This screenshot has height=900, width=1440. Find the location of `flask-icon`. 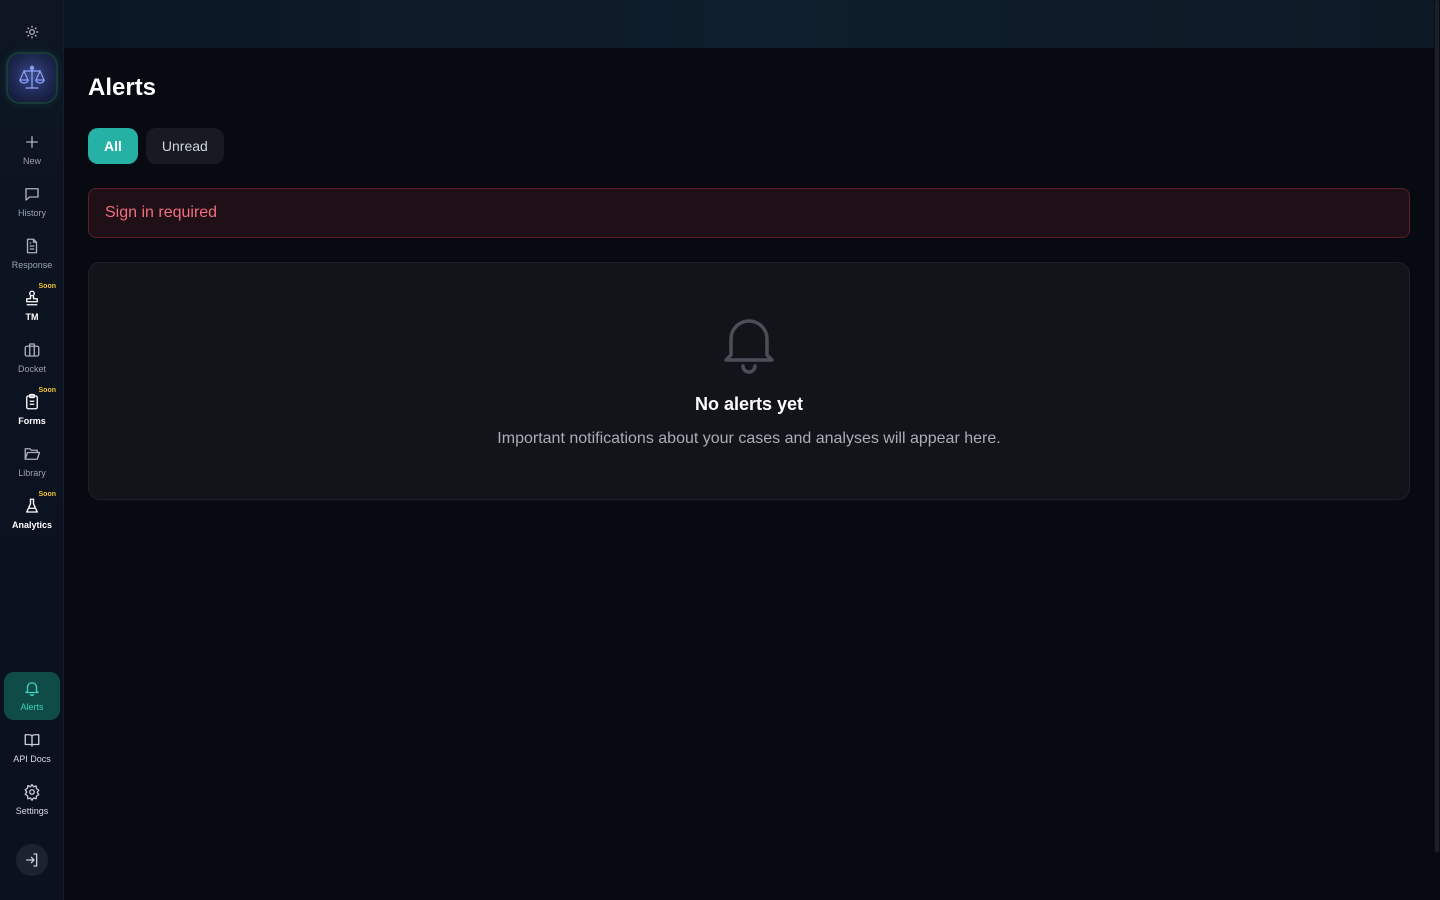

flask-icon is located at coordinates (32, 506).